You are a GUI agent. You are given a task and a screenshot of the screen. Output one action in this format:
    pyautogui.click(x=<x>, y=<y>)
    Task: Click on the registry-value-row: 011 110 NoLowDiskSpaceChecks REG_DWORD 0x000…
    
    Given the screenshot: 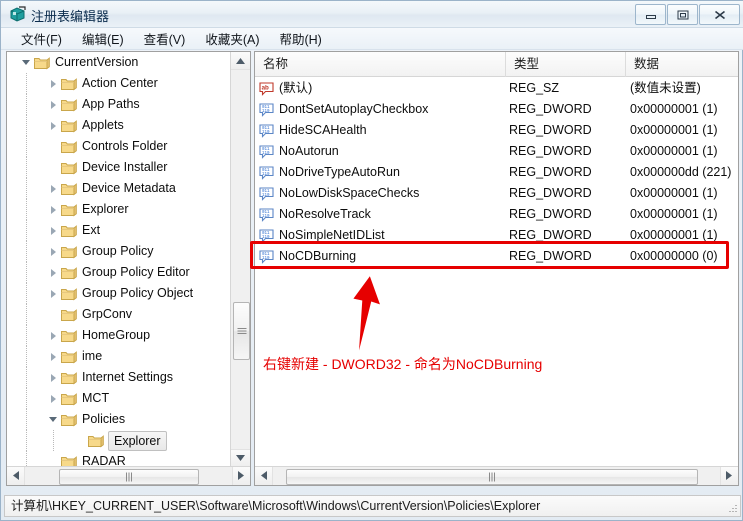 What is the action you would take?
    pyautogui.click(x=496, y=193)
    